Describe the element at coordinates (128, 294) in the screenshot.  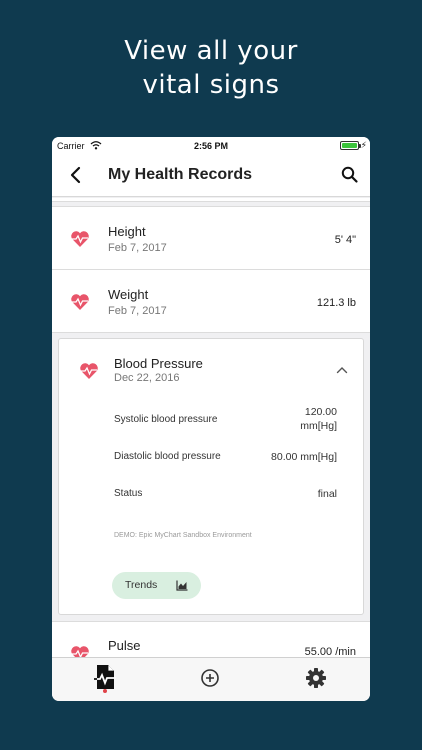
I see `record-name: Weight` at that location.